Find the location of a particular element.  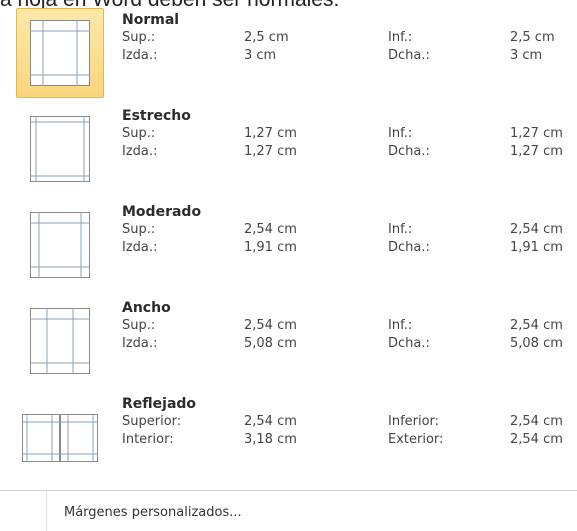

right-margin-value: 5,08 cm is located at coordinates (536, 343).